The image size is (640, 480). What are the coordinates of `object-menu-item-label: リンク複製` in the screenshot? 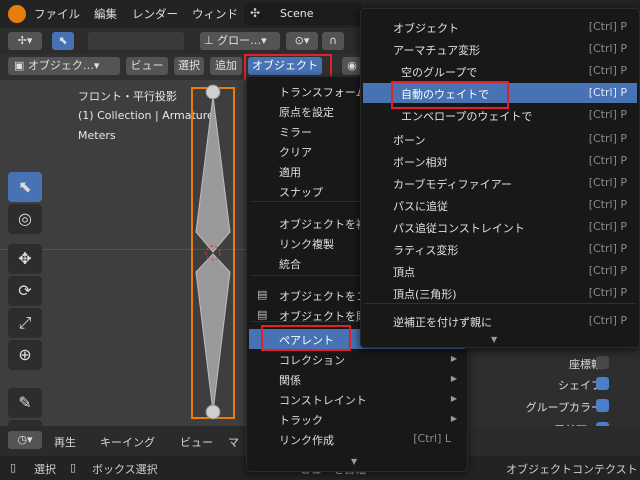 It's located at (306, 244).